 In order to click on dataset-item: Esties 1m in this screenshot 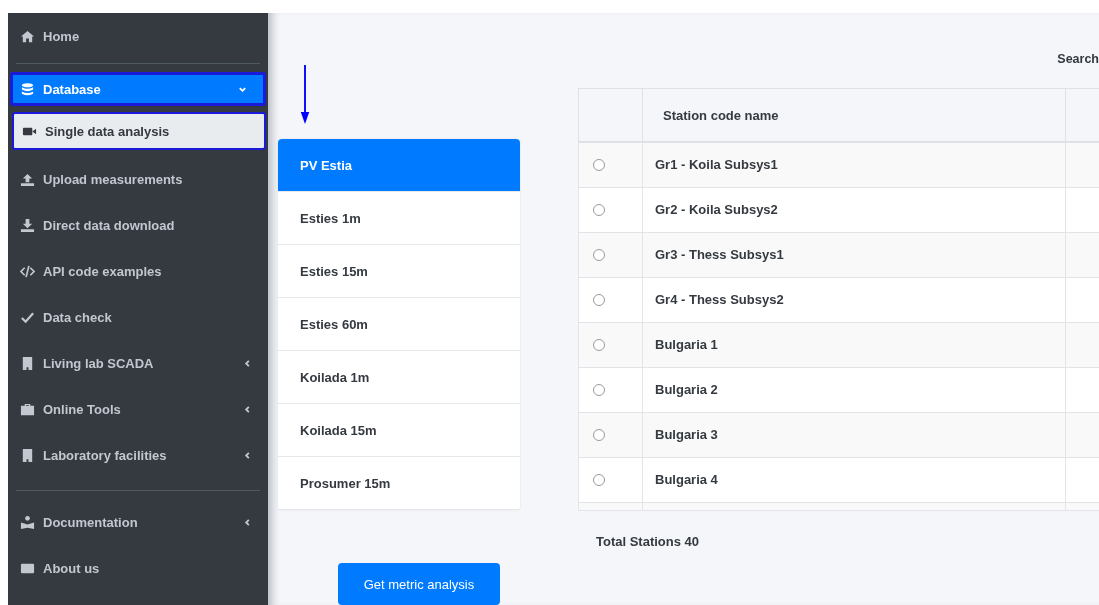, I will do `click(399, 218)`.